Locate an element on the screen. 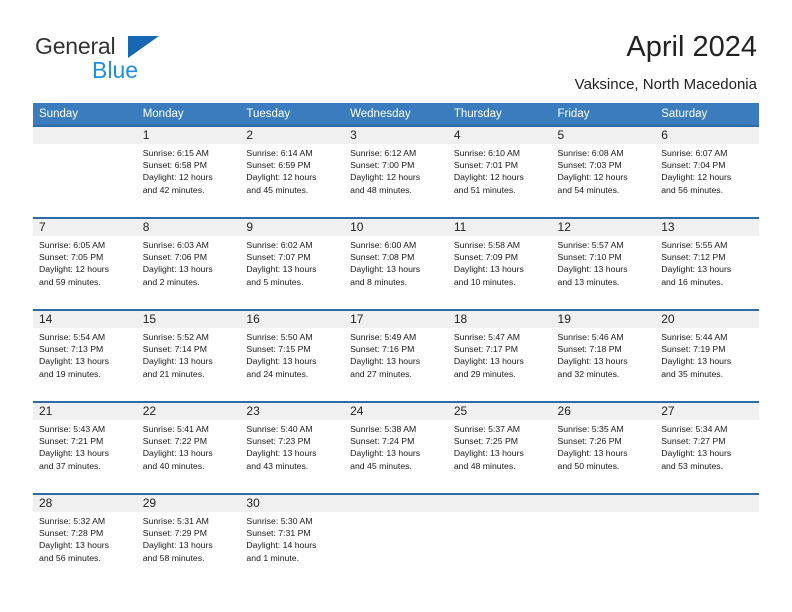 This screenshot has width=792, height=612. sunrise-text: Sunrise: 6:00 AM is located at coordinates (383, 245).